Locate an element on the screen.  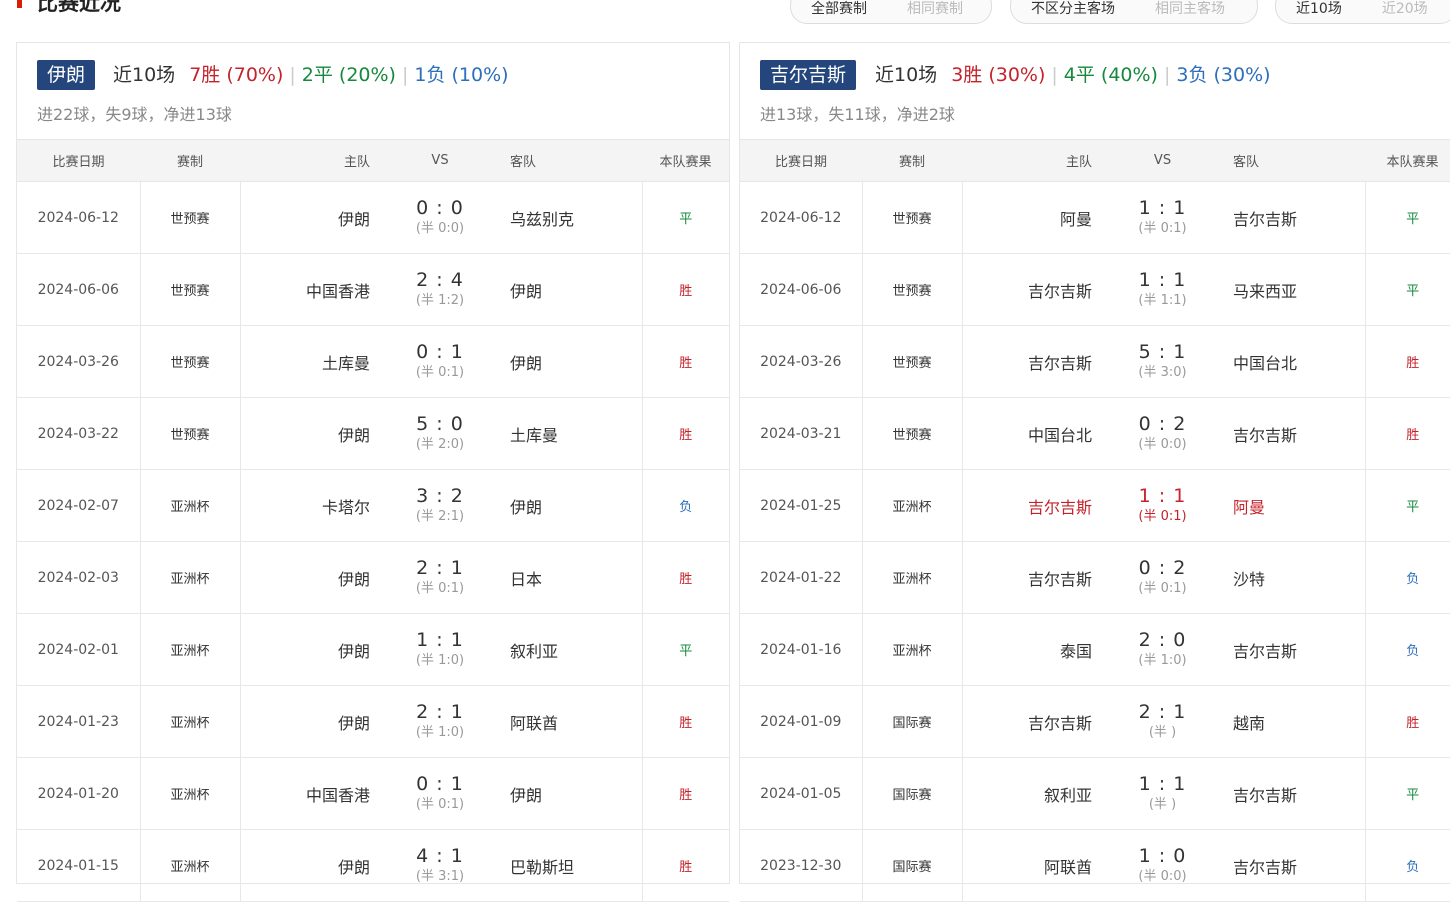
match-row: 2024-03-21 世预赛 中国台北 0 : 2 (半 0:0) 吉尔吉斯胜 is located at coordinates (1095, 433).